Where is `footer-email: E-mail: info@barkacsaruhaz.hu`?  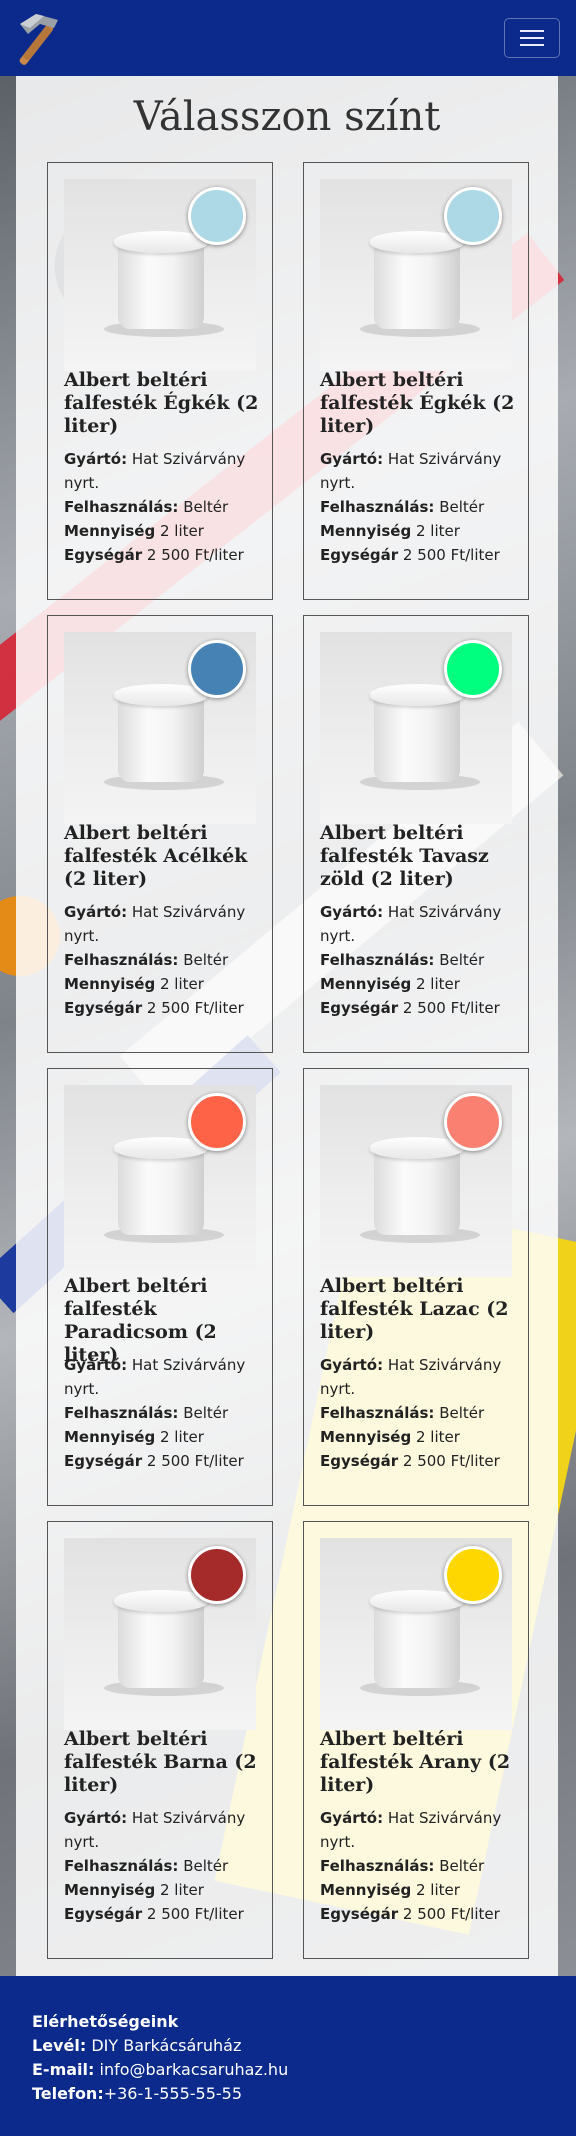
footer-email: E-mail: info@barkacsaruhaz.hu is located at coordinates (160, 2070).